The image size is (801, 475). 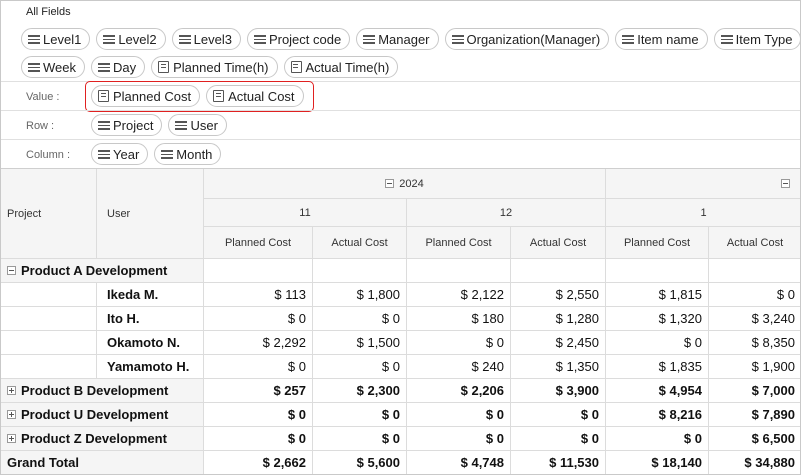 What do you see at coordinates (661, 39) in the screenshot?
I see `field-chip-item-name: Item name` at bounding box center [661, 39].